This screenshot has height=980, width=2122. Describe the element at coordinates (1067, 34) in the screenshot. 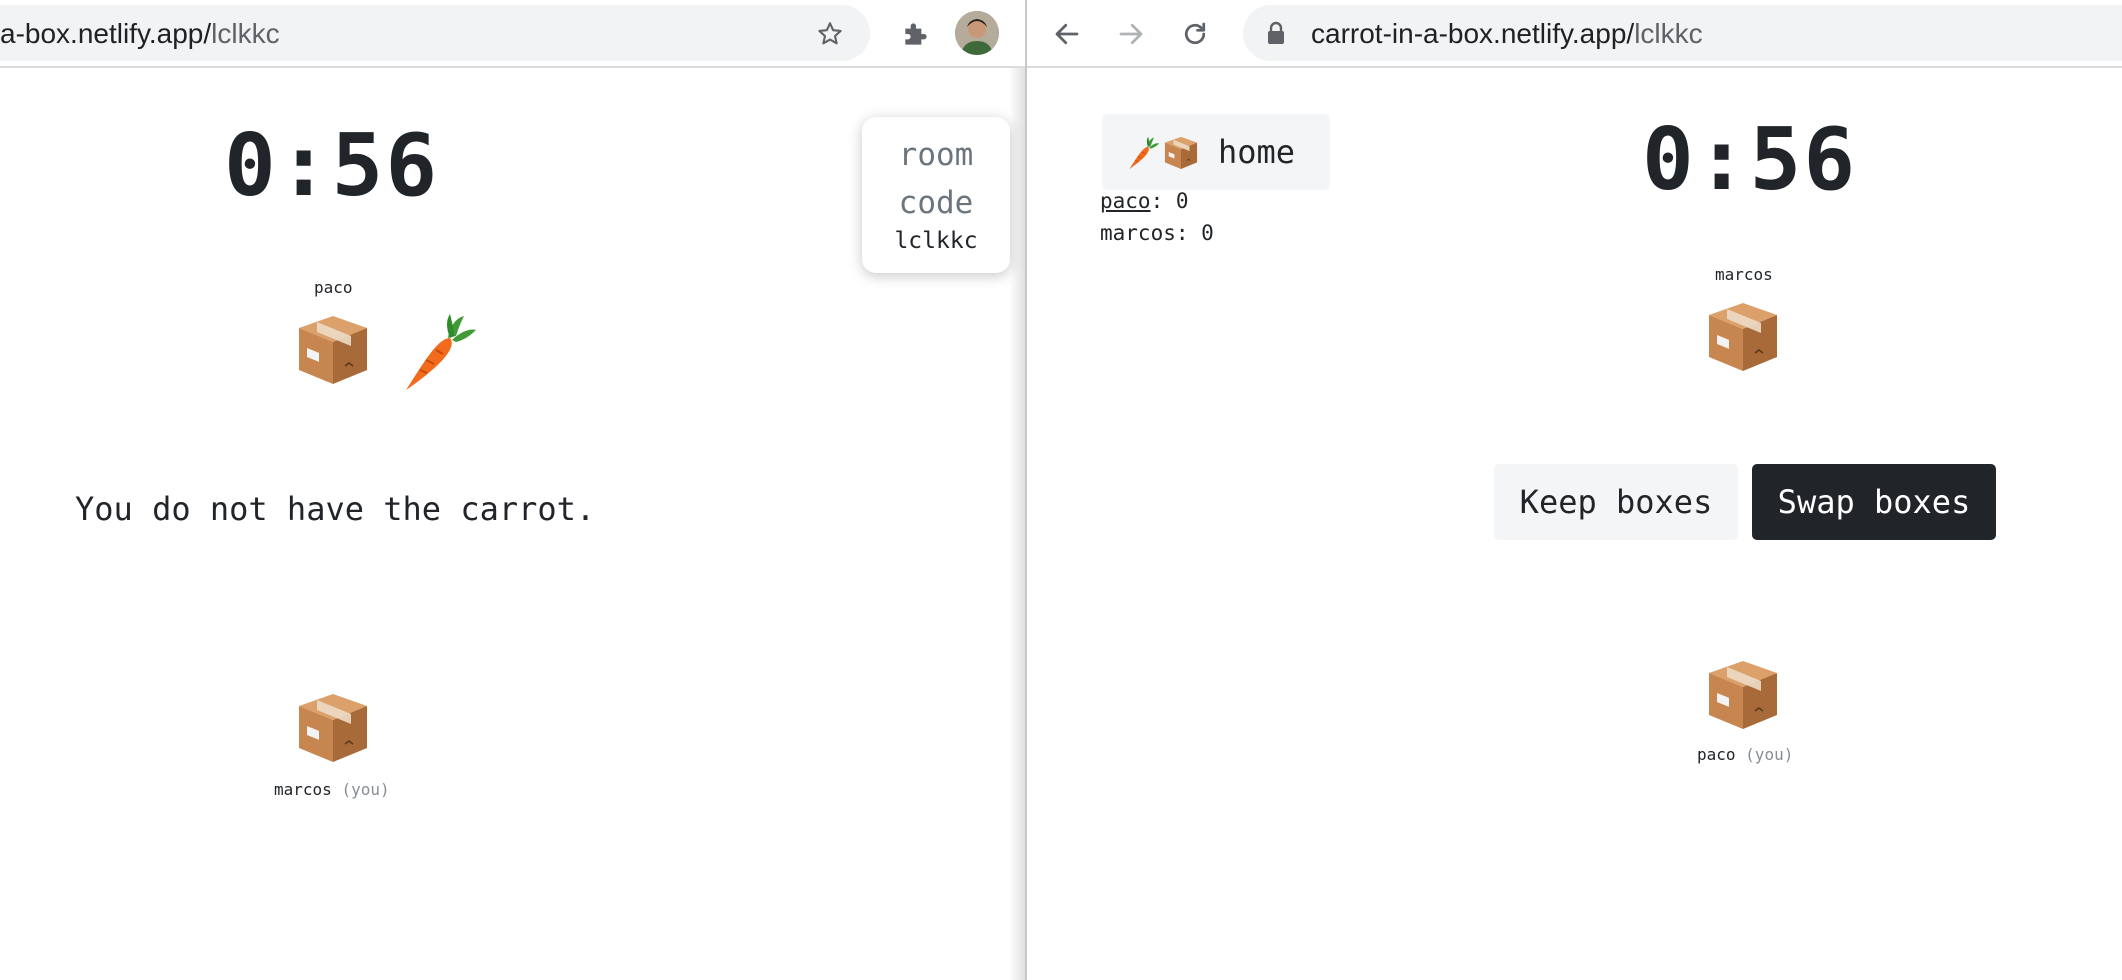

I see `back-arrow-icon` at that location.